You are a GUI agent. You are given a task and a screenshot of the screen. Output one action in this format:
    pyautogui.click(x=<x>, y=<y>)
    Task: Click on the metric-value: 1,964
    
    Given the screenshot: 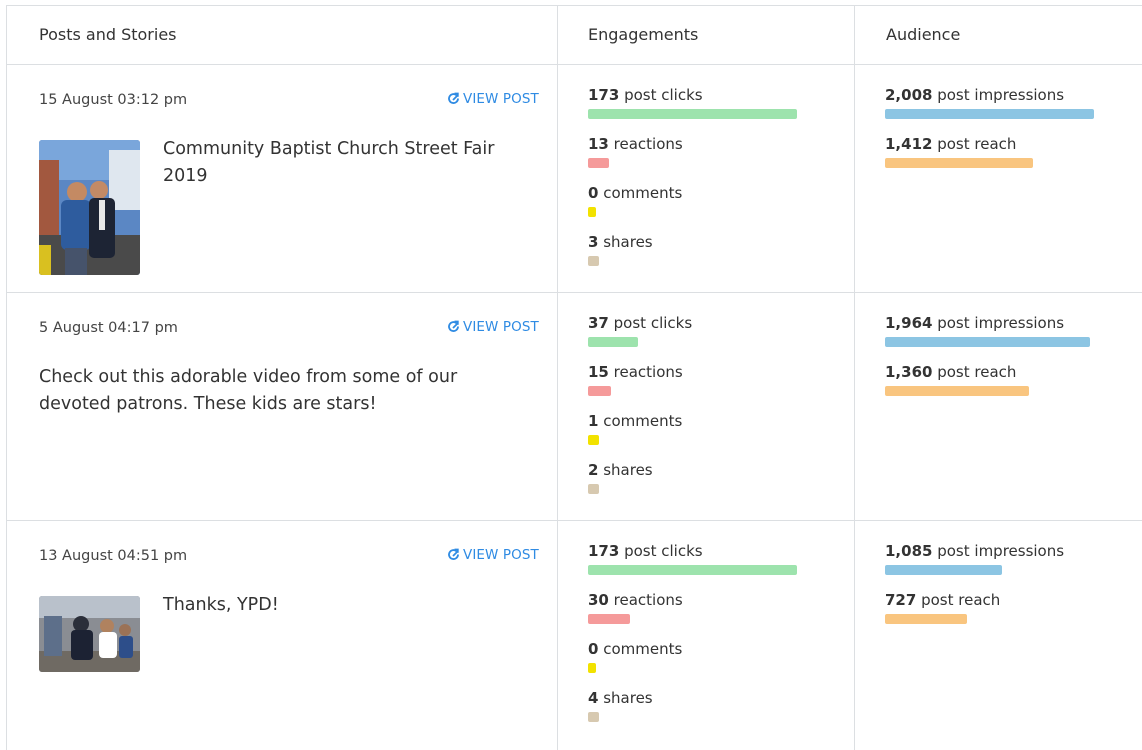 What is the action you would take?
    pyautogui.click(x=909, y=323)
    